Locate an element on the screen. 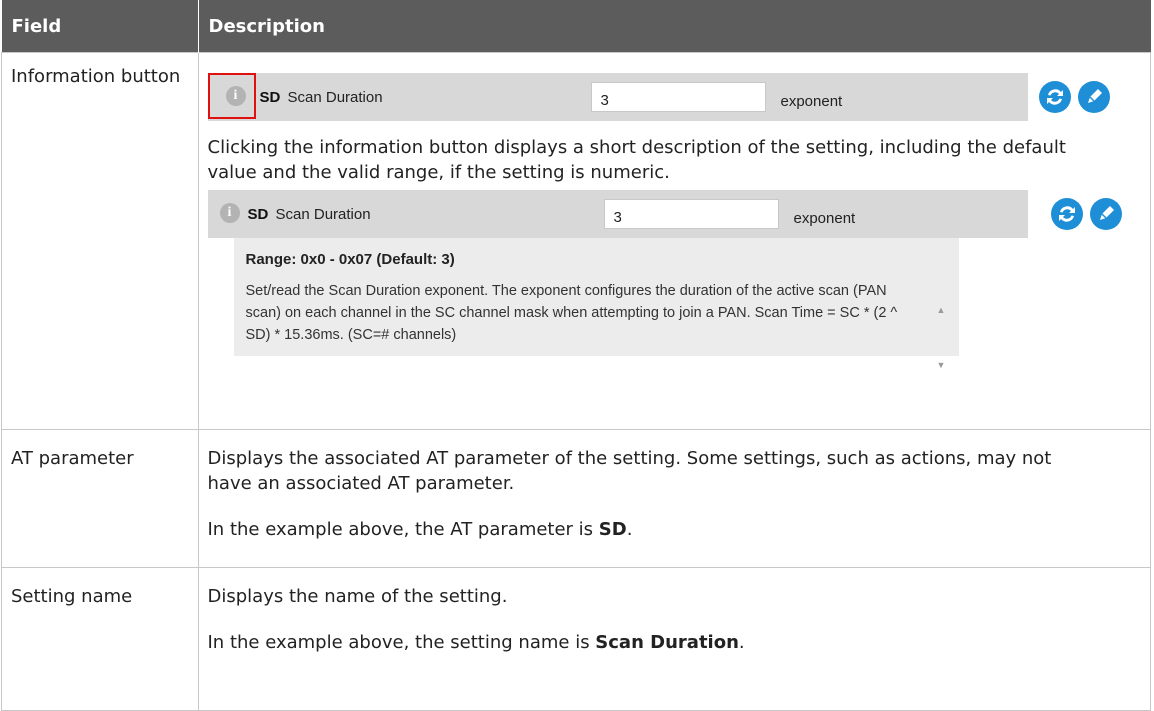  setting-bar: i SD Scan Duration 3 exponent is located at coordinates (658, 97).